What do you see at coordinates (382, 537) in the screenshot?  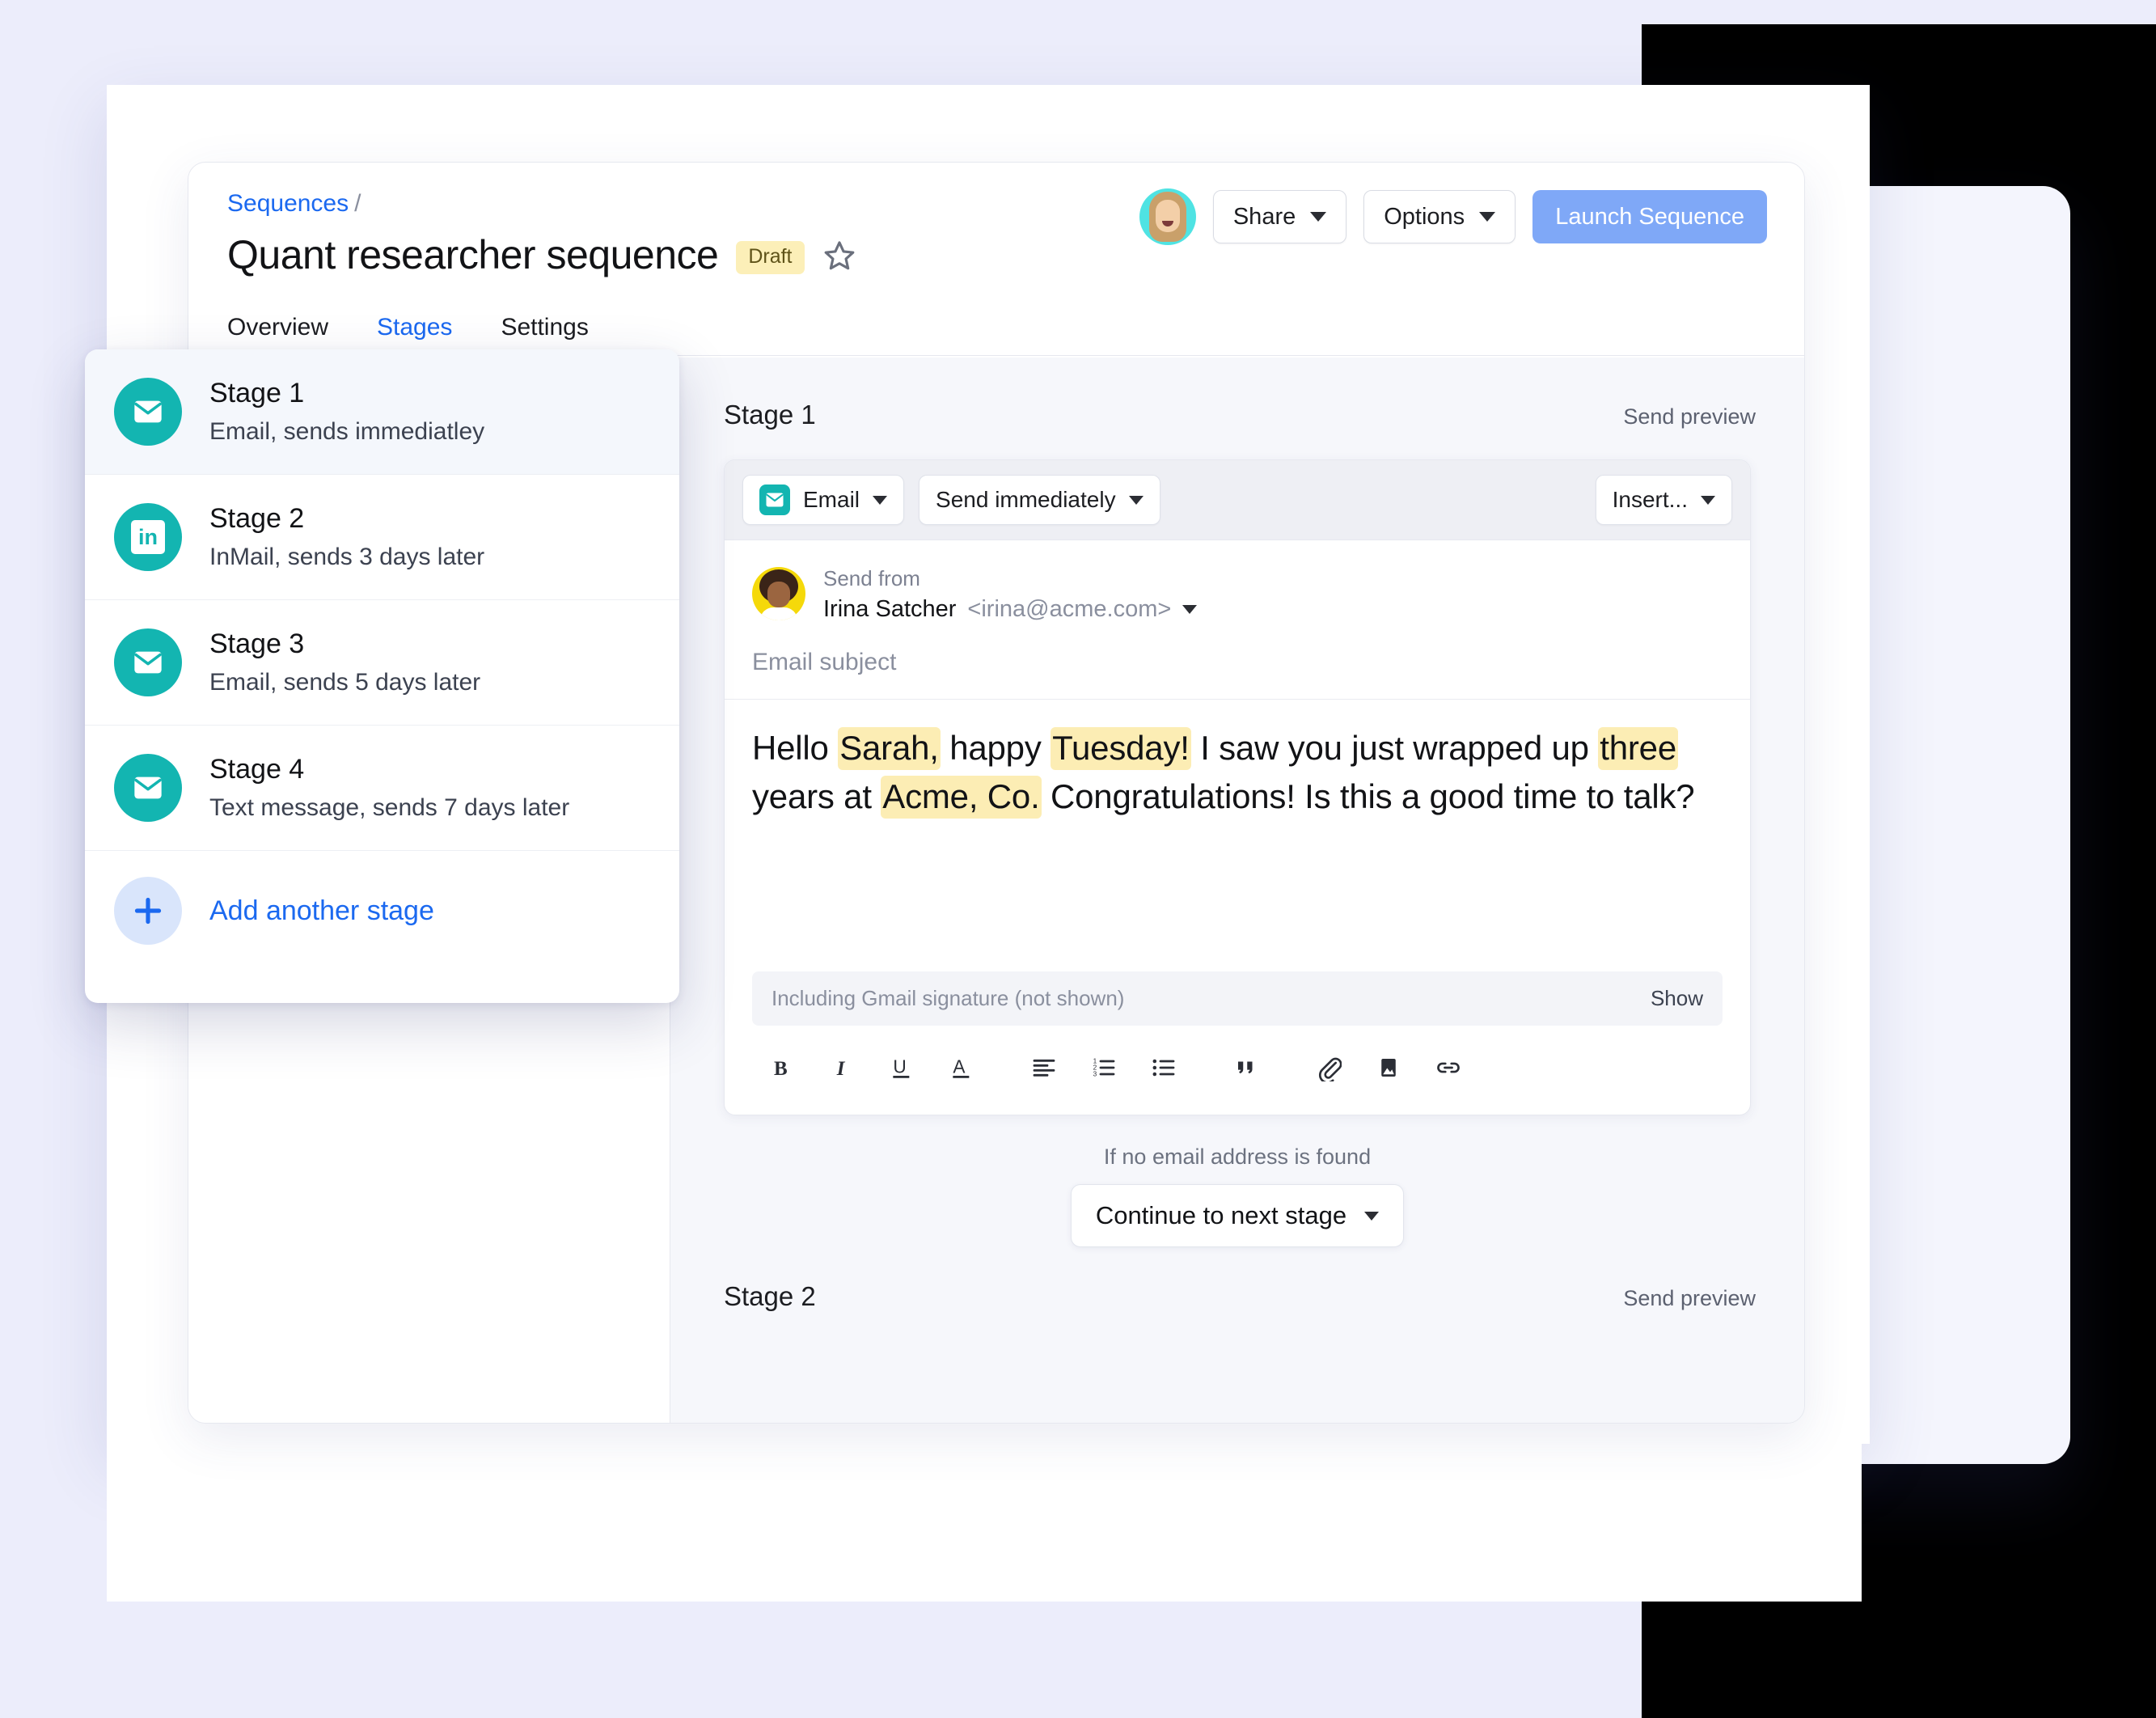 I see `stage-list-item-2: in Stage 2 InMail, sends 3 days later` at bounding box center [382, 537].